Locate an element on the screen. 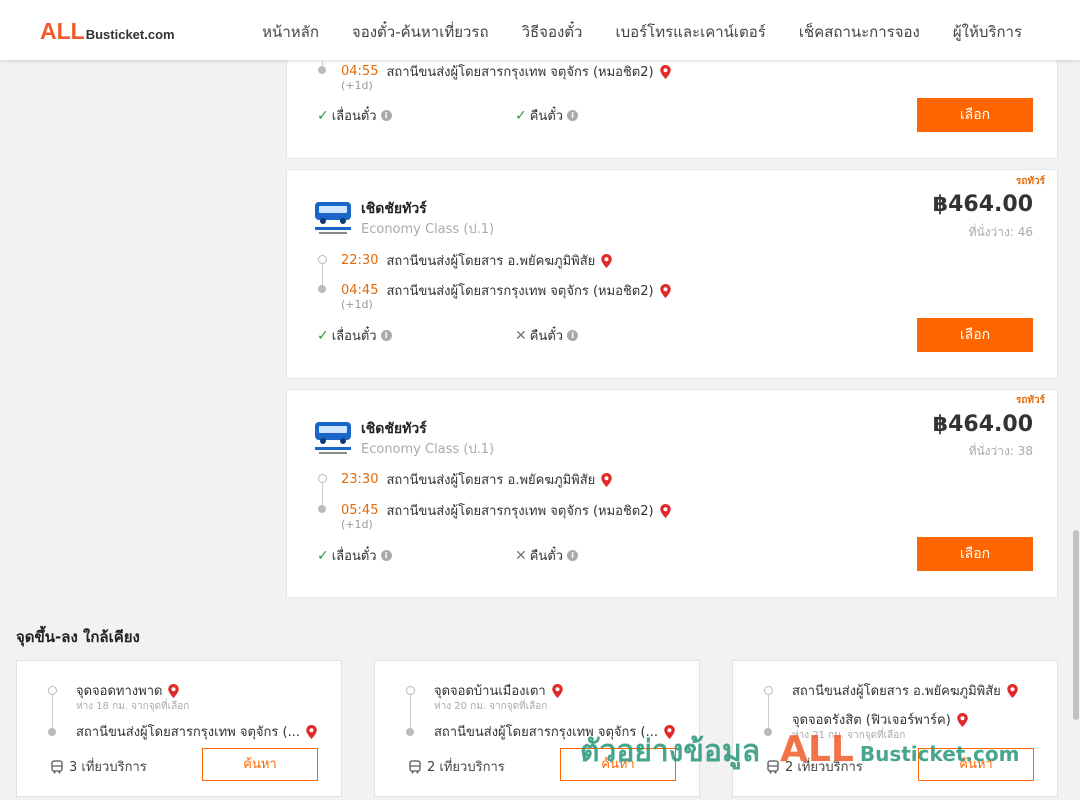 The height and width of the screenshot is (800, 1080). search-button: ค้นหา is located at coordinates (260, 764).